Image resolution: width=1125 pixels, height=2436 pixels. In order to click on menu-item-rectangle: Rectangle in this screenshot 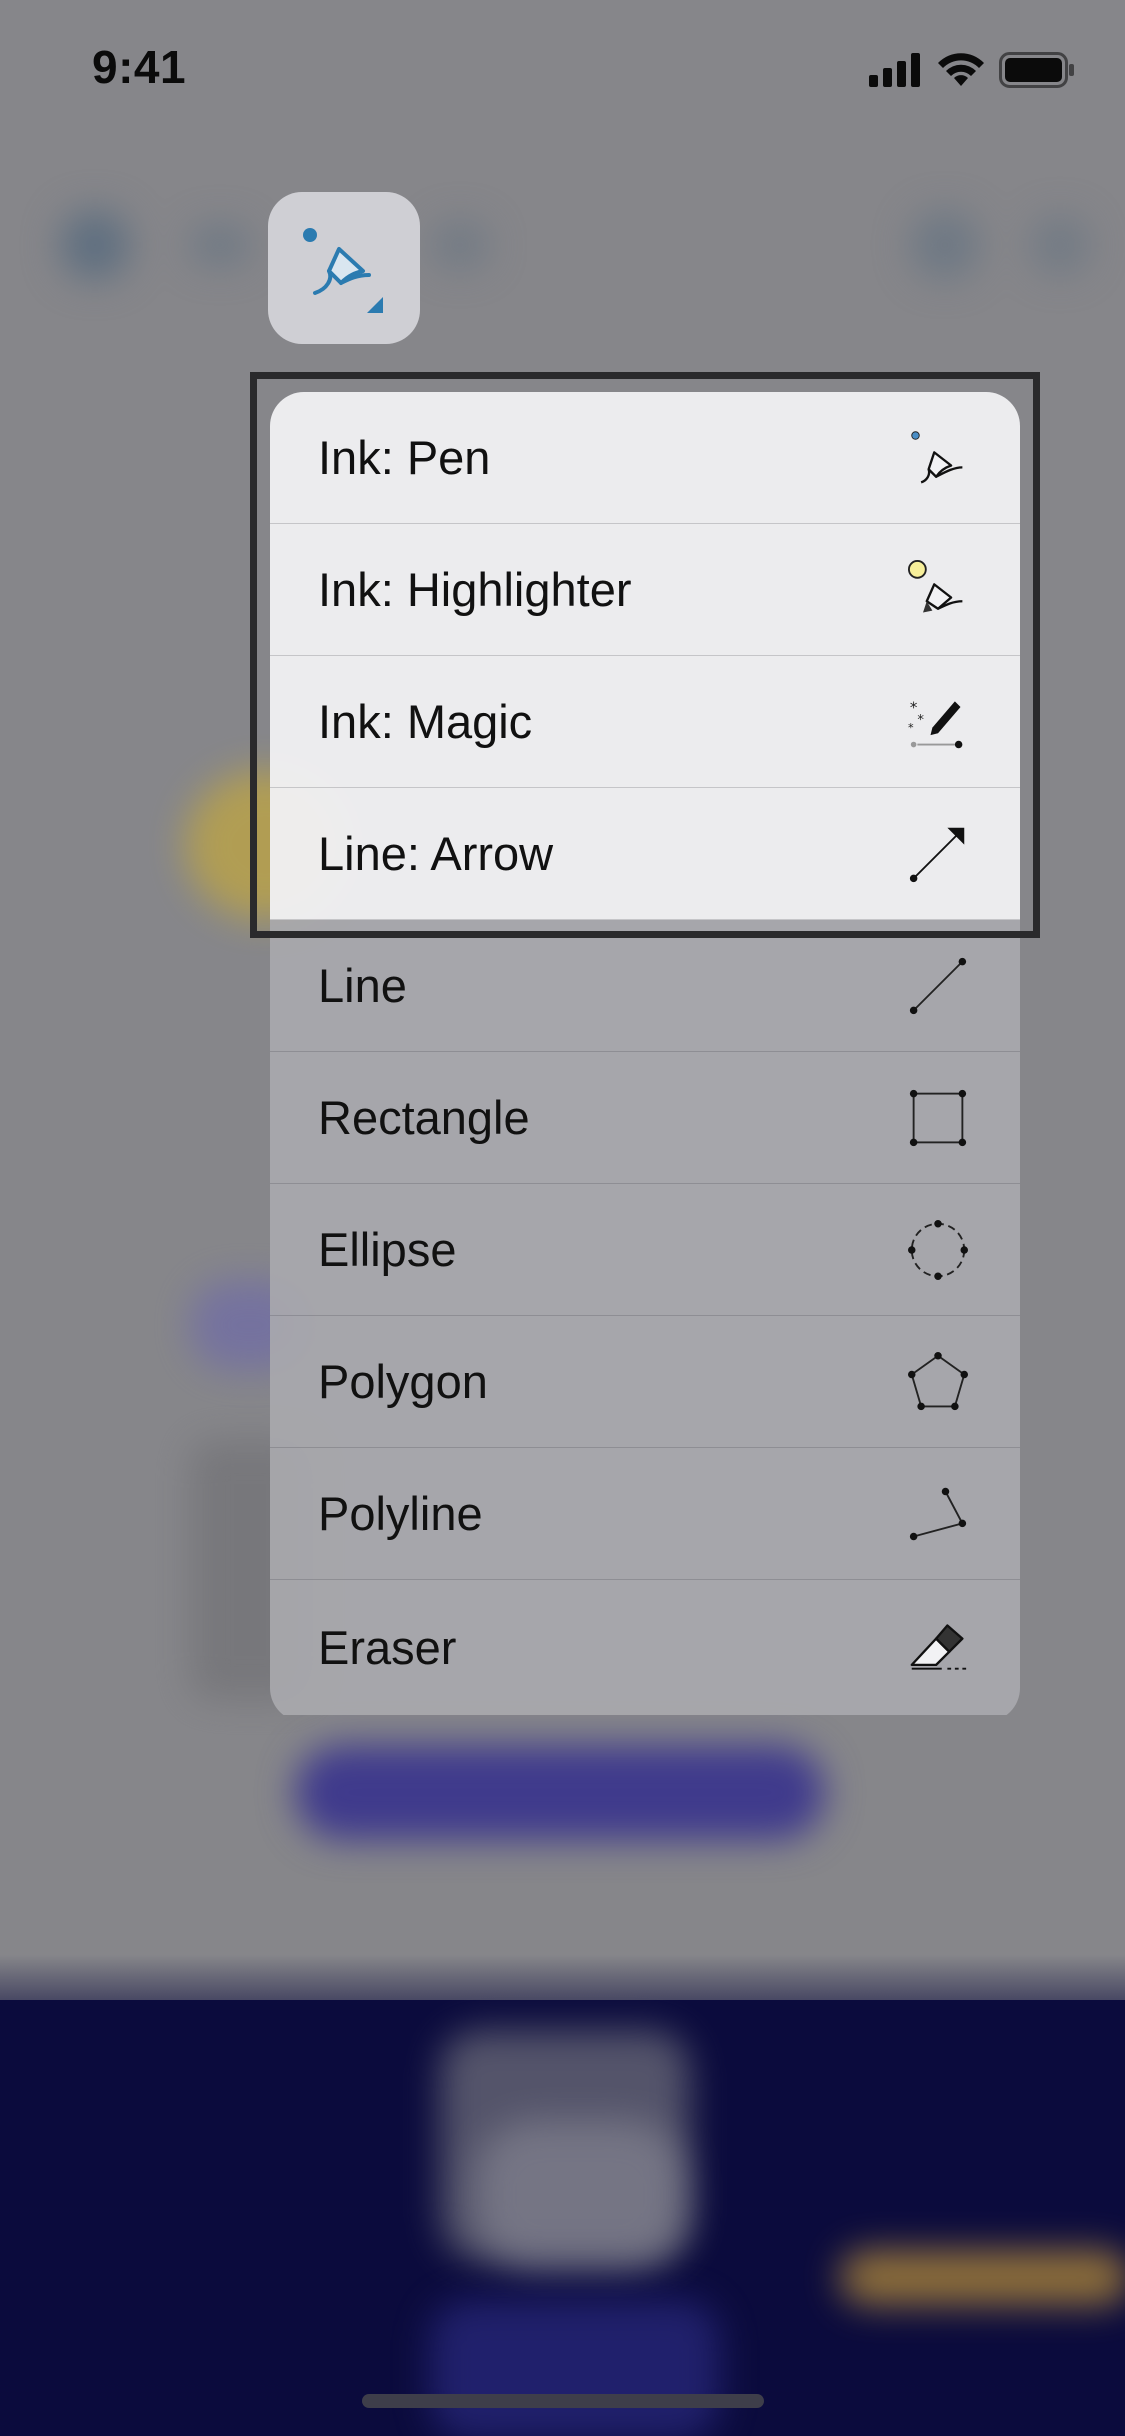, I will do `click(645, 1118)`.